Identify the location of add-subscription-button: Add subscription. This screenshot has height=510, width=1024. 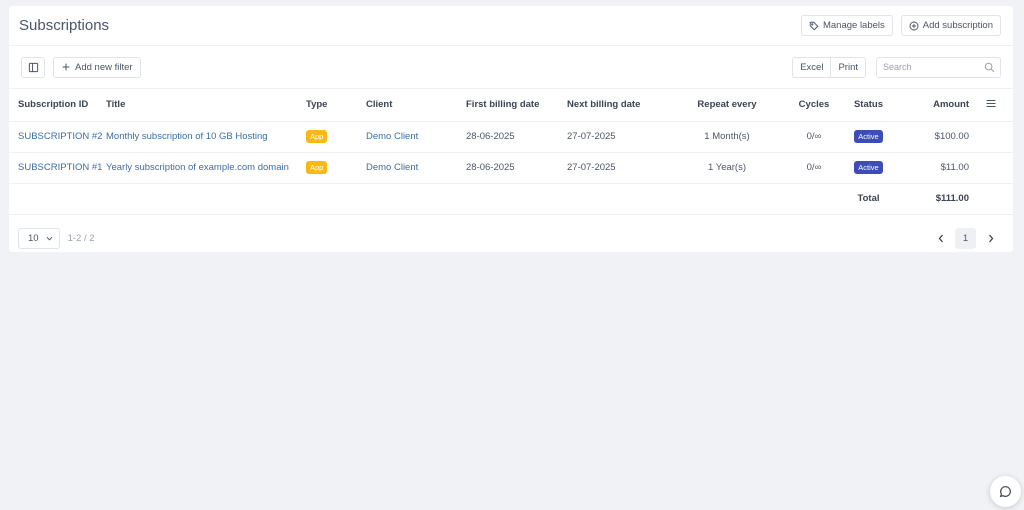
(950, 25).